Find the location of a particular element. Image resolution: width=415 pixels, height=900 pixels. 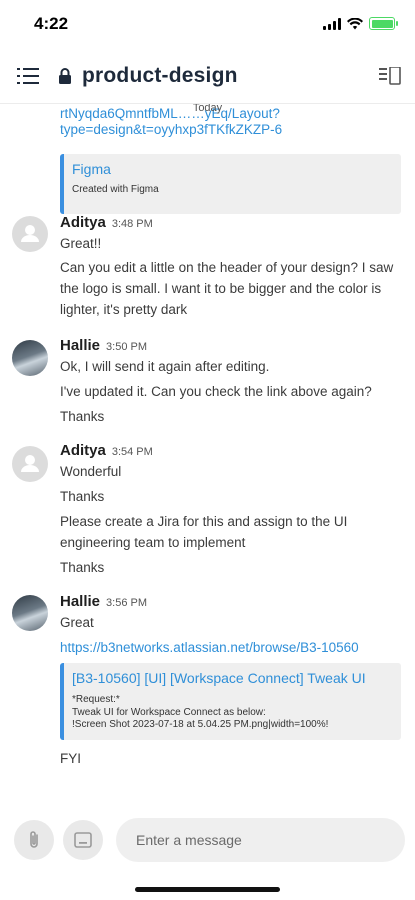

image-button is located at coordinates (83, 840).